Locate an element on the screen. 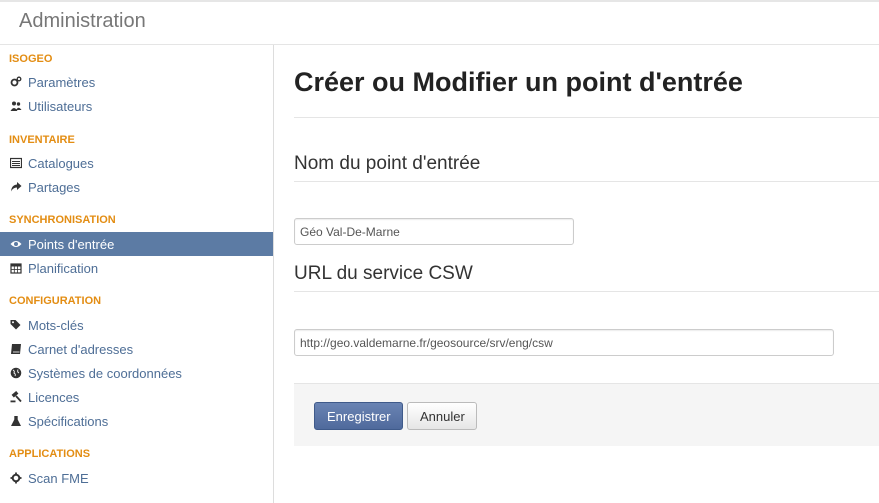 Image resolution: width=879 pixels, height=503 pixels. sidebar-item-specifications: Spécifications is located at coordinates (136, 421).